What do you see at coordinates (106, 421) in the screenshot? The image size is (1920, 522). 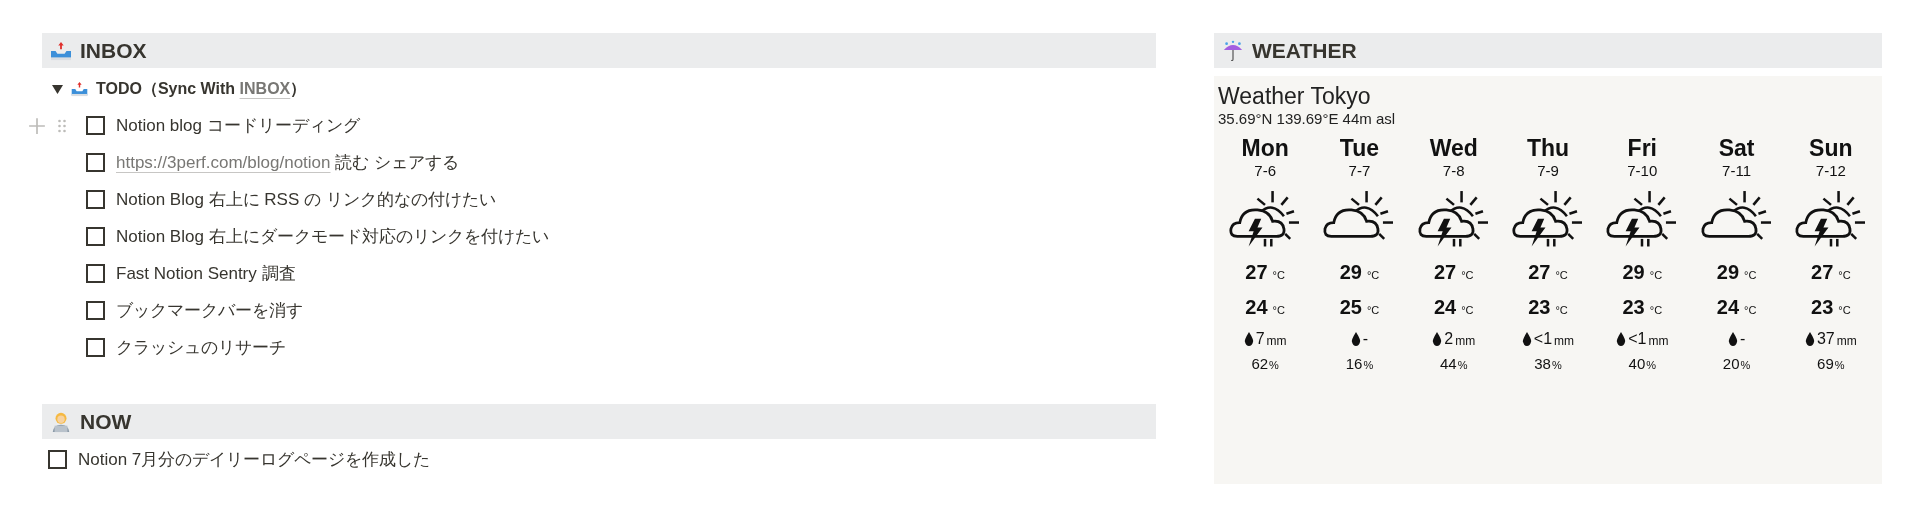 I see `section-title: NOW` at bounding box center [106, 421].